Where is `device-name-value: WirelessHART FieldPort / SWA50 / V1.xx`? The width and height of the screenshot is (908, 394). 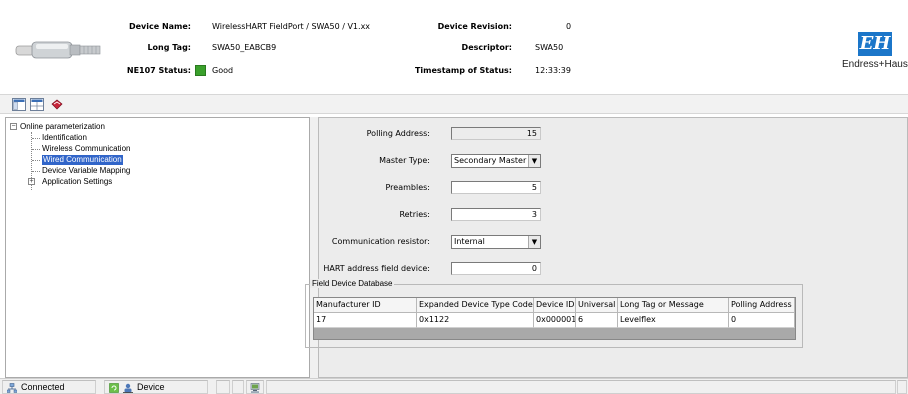 device-name-value: WirelessHART FieldPort / SWA50 / V1.xx is located at coordinates (291, 26).